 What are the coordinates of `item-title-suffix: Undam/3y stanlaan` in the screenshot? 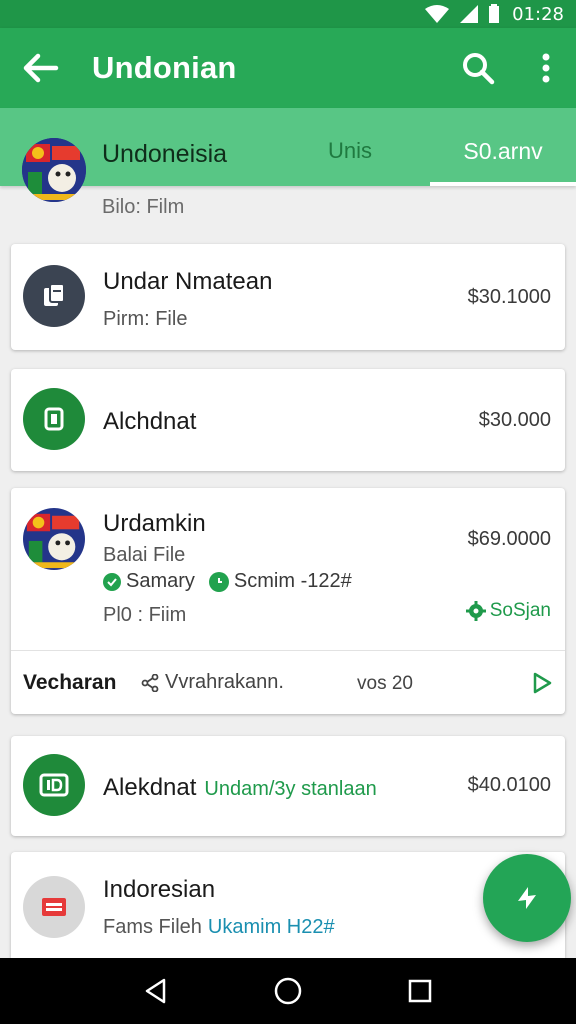 It's located at (290, 789).